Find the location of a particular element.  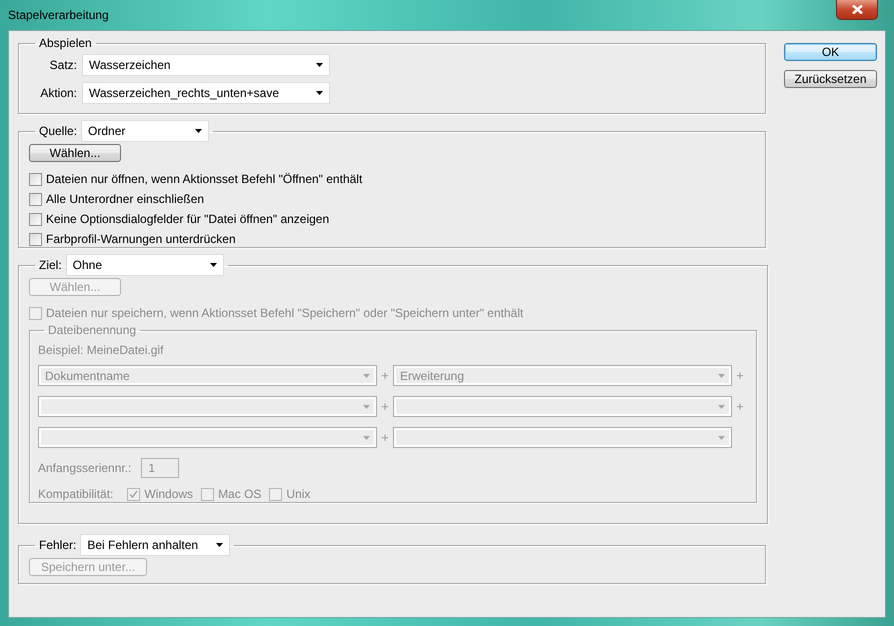

checkbox-label: Dateien nur speichern, wenn Aktionsset Befehl "Speichern" oder "Speichern unter" enthält is located at coordinates (285, 313).